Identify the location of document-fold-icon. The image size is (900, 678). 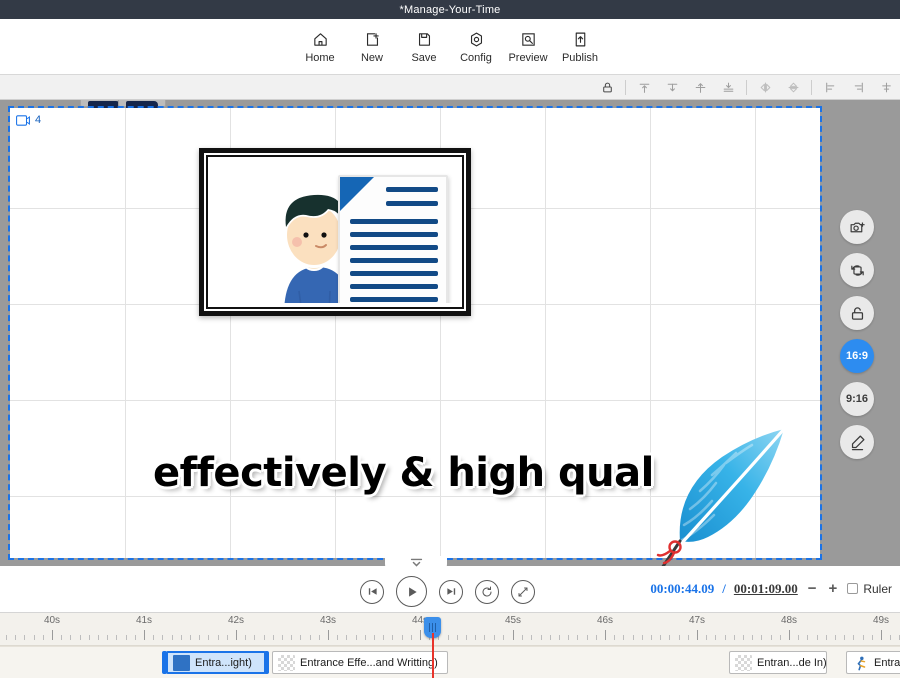
(357, 194).